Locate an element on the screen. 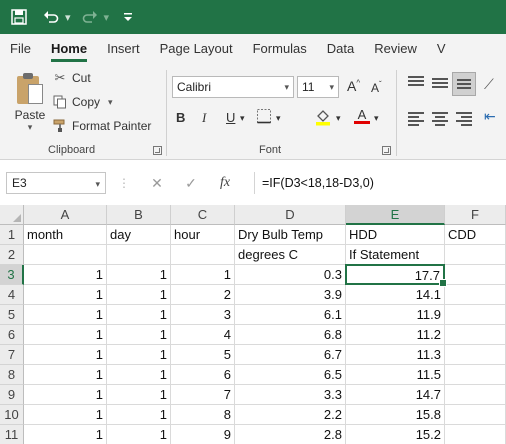  formula-input: =IF(D3<18,18-D3,0) is located at coordinates (380, 183).